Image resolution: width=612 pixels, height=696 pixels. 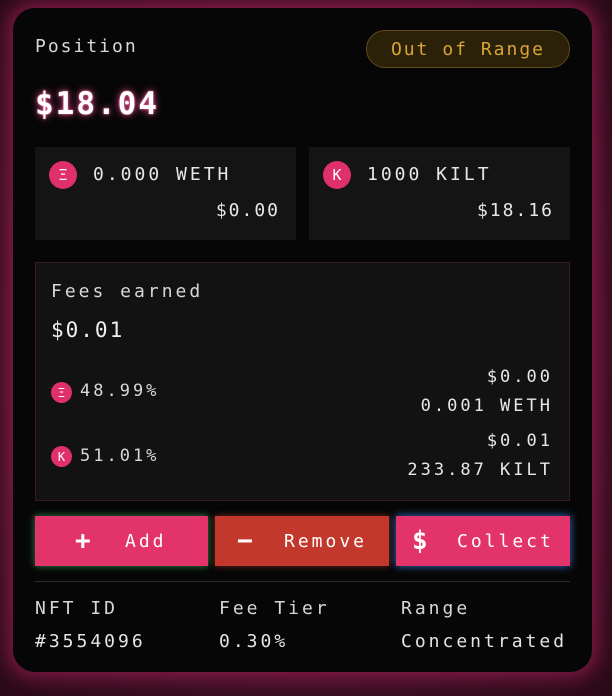 What do you see at coordinates (486, 406) in the screenshot?
I see `fee-amount: 0.001 WETH` at bounding box center [486, 406].